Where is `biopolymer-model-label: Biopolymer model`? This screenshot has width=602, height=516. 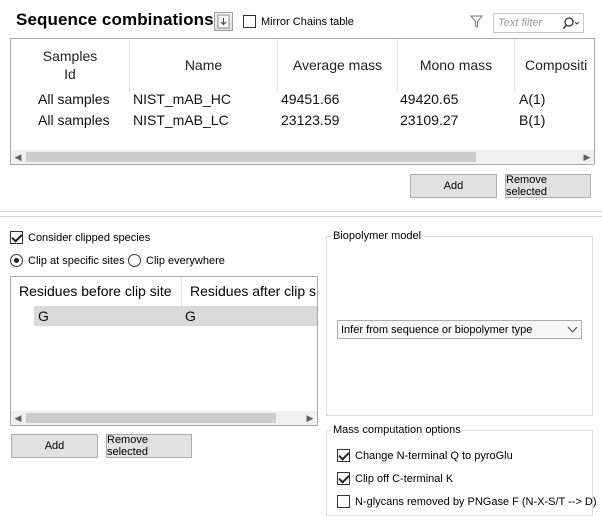
biopolymer-model-label: Biopolymer model is located at coordinates (377, 236).